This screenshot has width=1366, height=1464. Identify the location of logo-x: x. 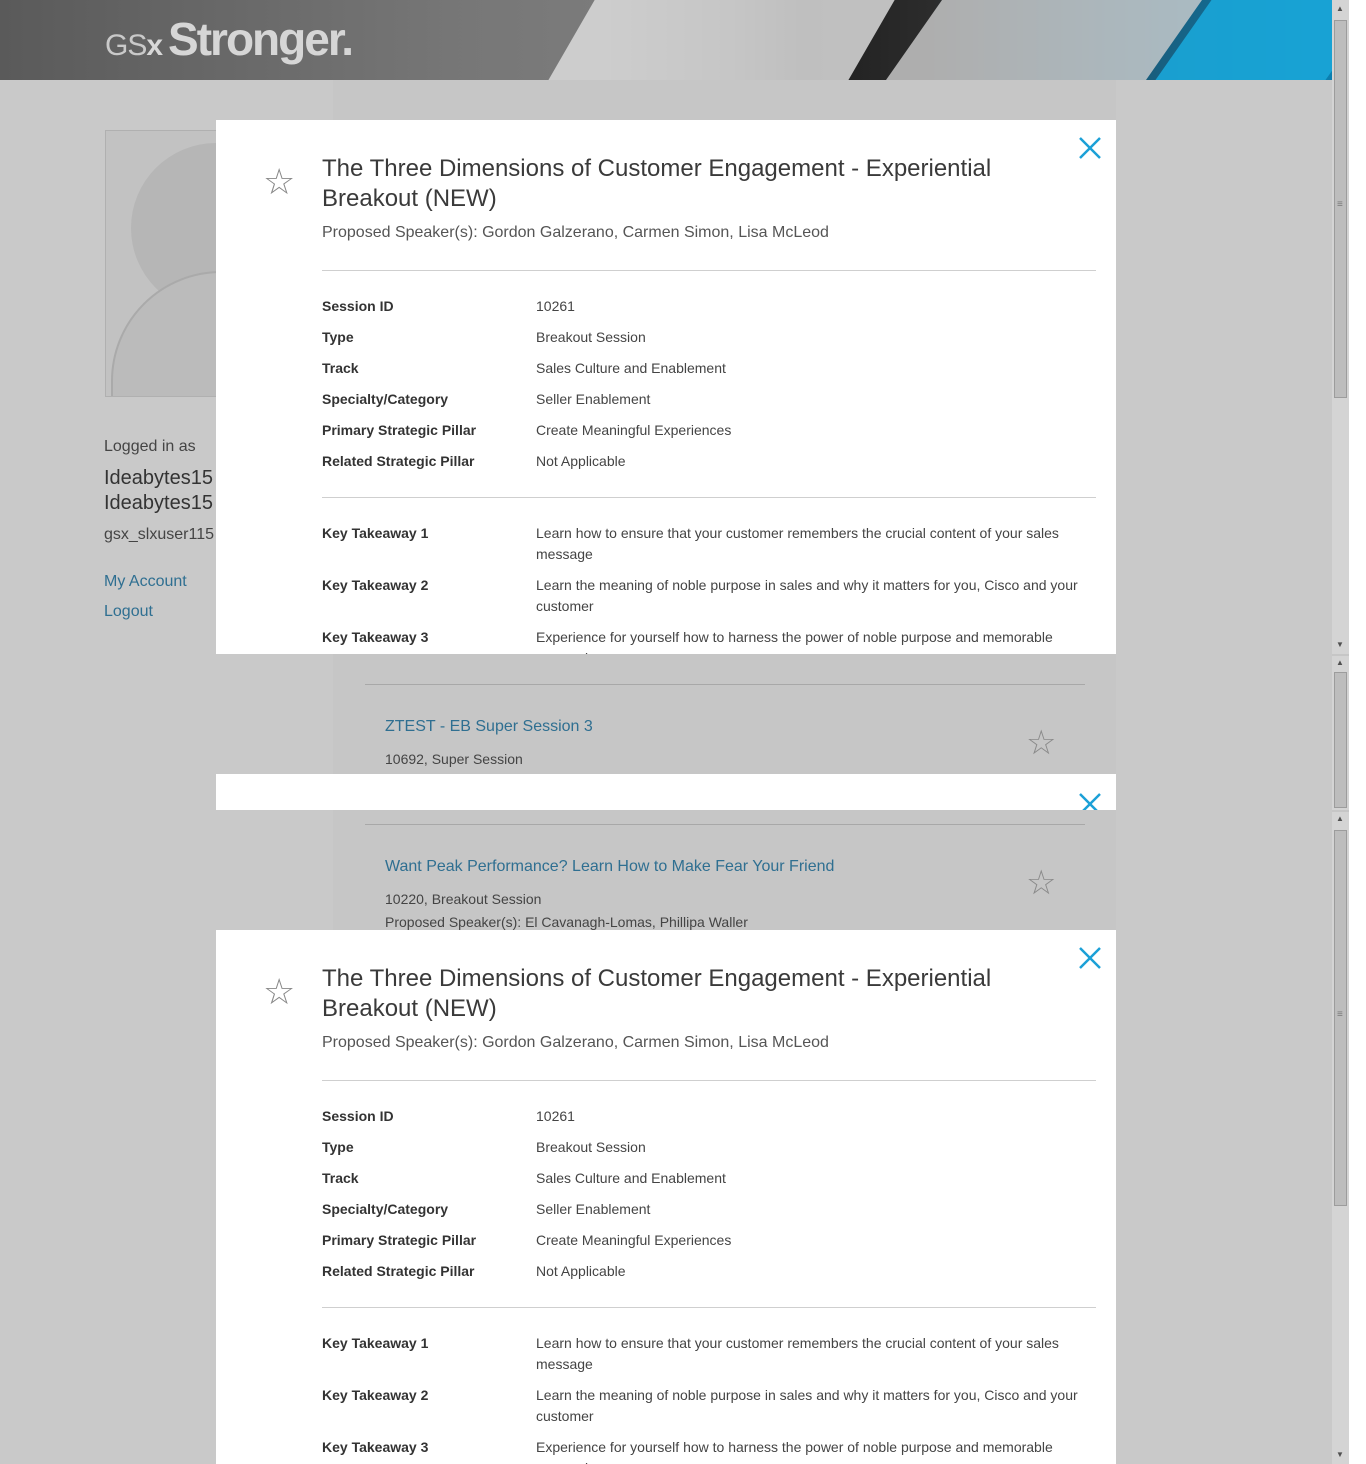
(154, 45).